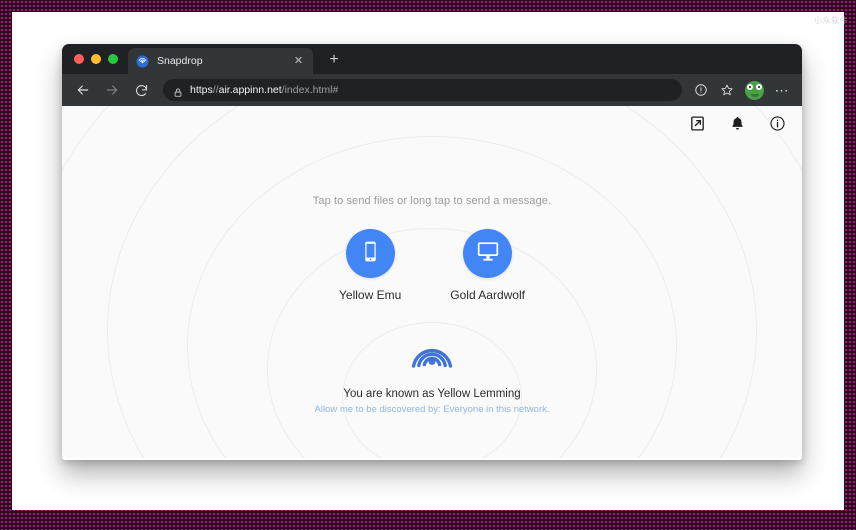  What do you see at coordinates (96, 59) in the screenshot?
I see `minimize-window-button` at bounding box center [96, 59].